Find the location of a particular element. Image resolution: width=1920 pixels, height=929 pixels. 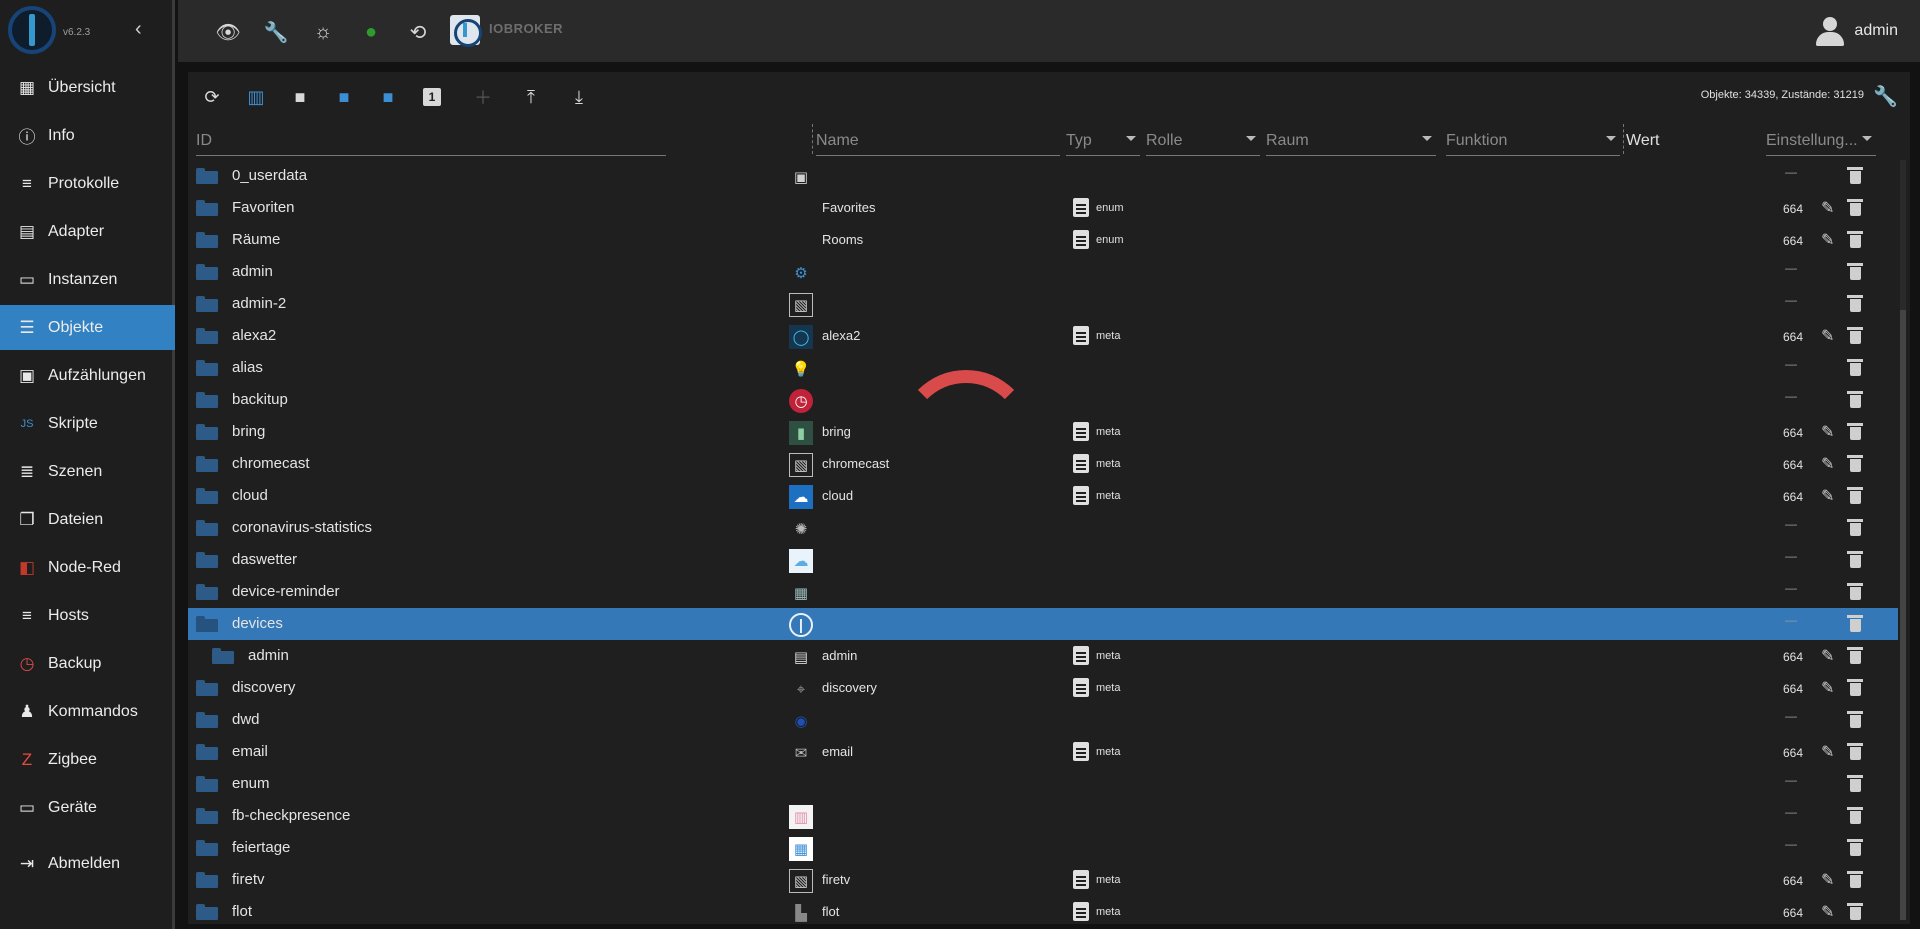

table-row: feiertage ▦ — is located at coordinates (1043, 848).